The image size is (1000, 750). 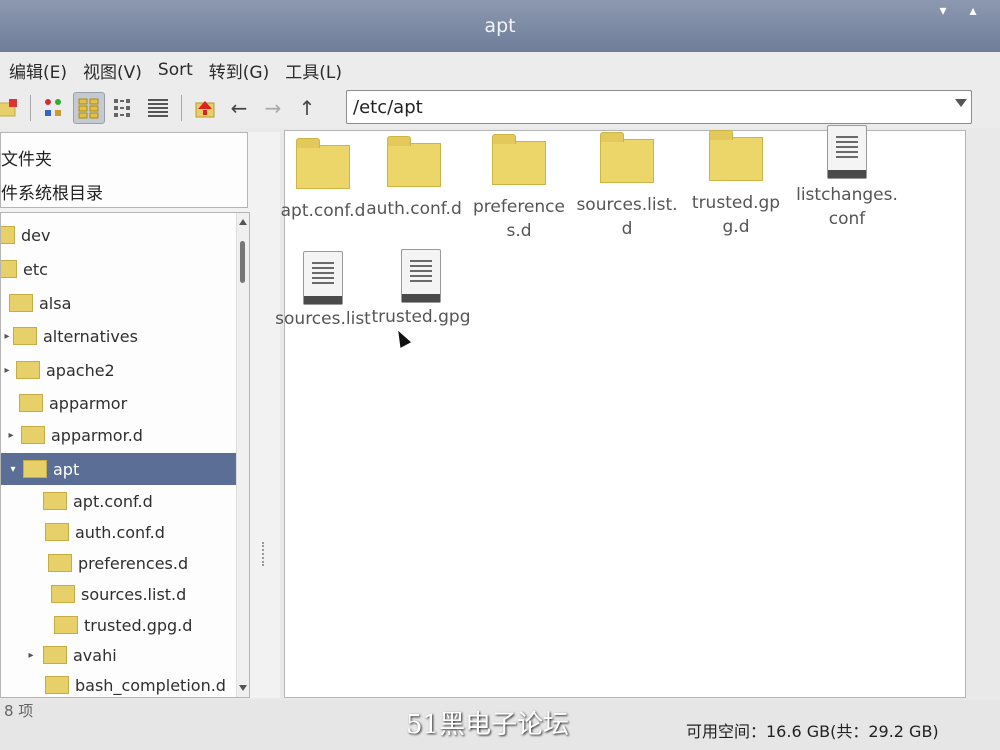 I want to click on tree-item: sources.list.d, so click(x=119, y=594).